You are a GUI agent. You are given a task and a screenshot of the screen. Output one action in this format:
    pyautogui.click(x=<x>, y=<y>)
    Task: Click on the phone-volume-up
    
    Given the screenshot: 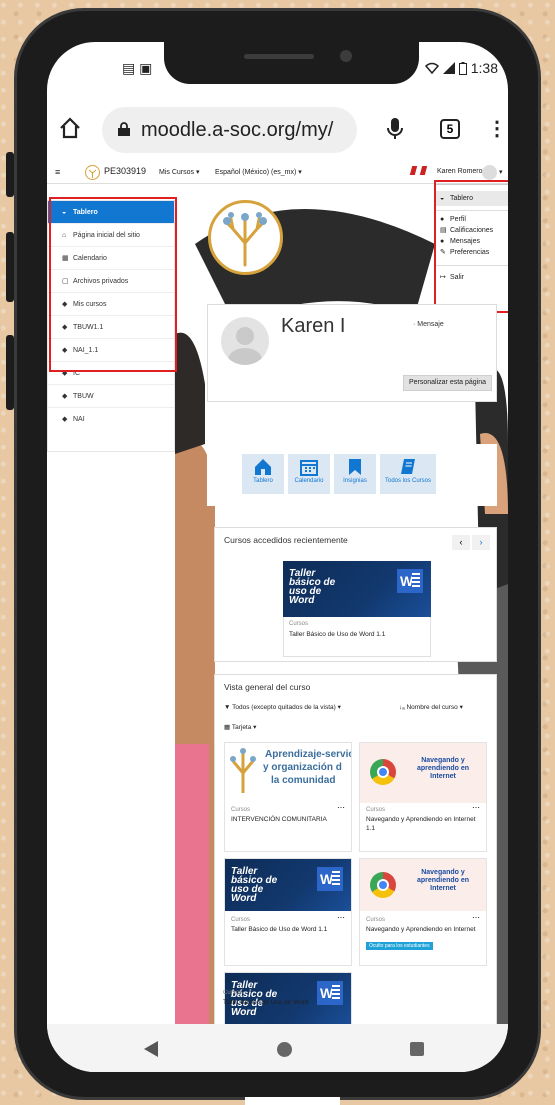 What is the action you would take?
    pyautogui.click(x=10, y=267)
    